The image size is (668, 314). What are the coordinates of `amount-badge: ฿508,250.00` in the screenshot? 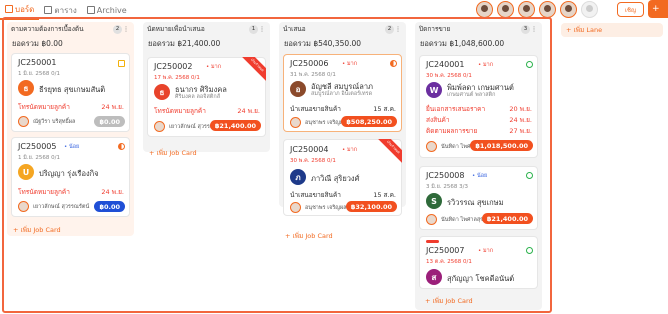 It's located at (369, 121).